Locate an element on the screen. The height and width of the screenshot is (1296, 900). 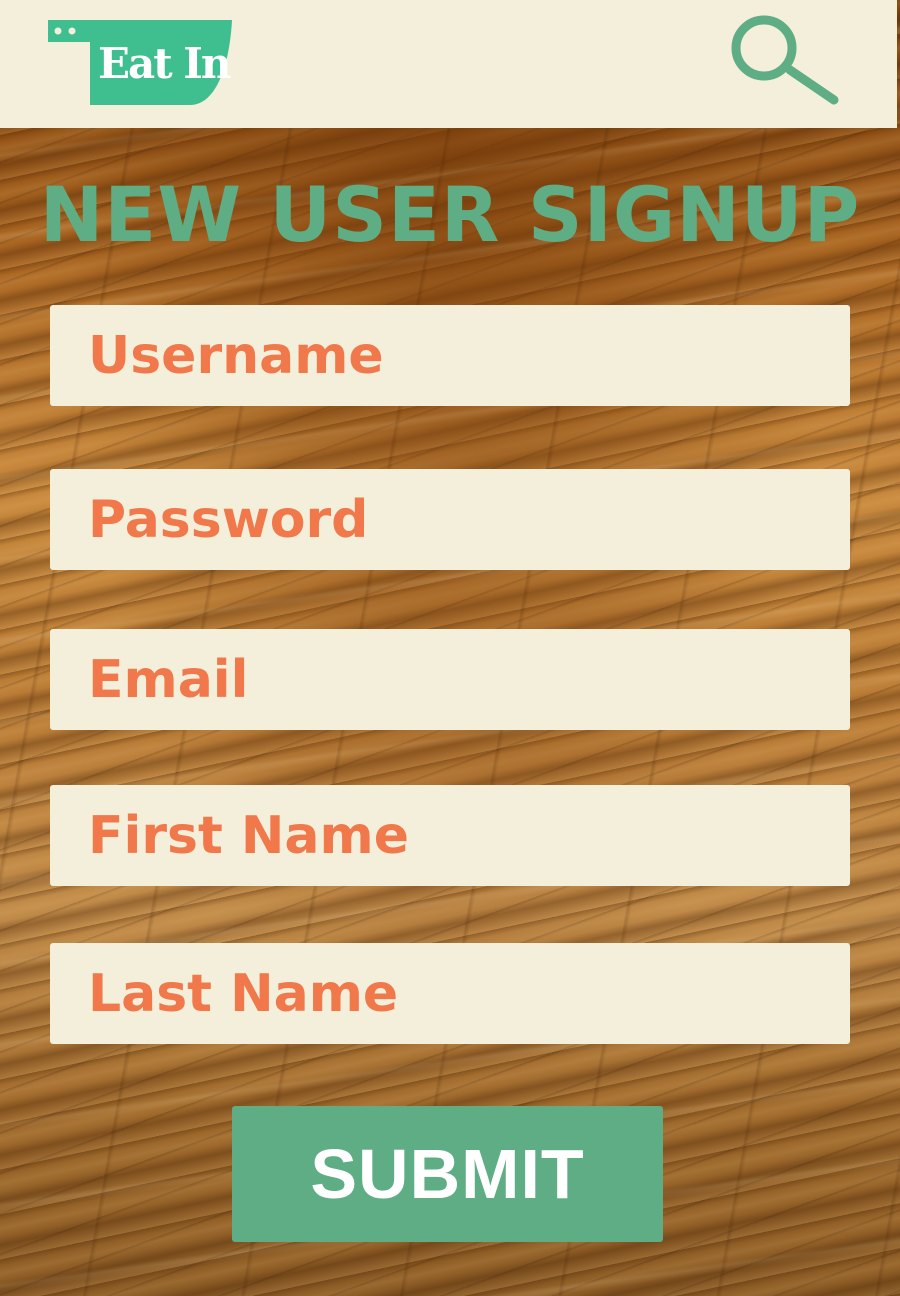
logo-text: Eat In is located at coordinates (164, 63).